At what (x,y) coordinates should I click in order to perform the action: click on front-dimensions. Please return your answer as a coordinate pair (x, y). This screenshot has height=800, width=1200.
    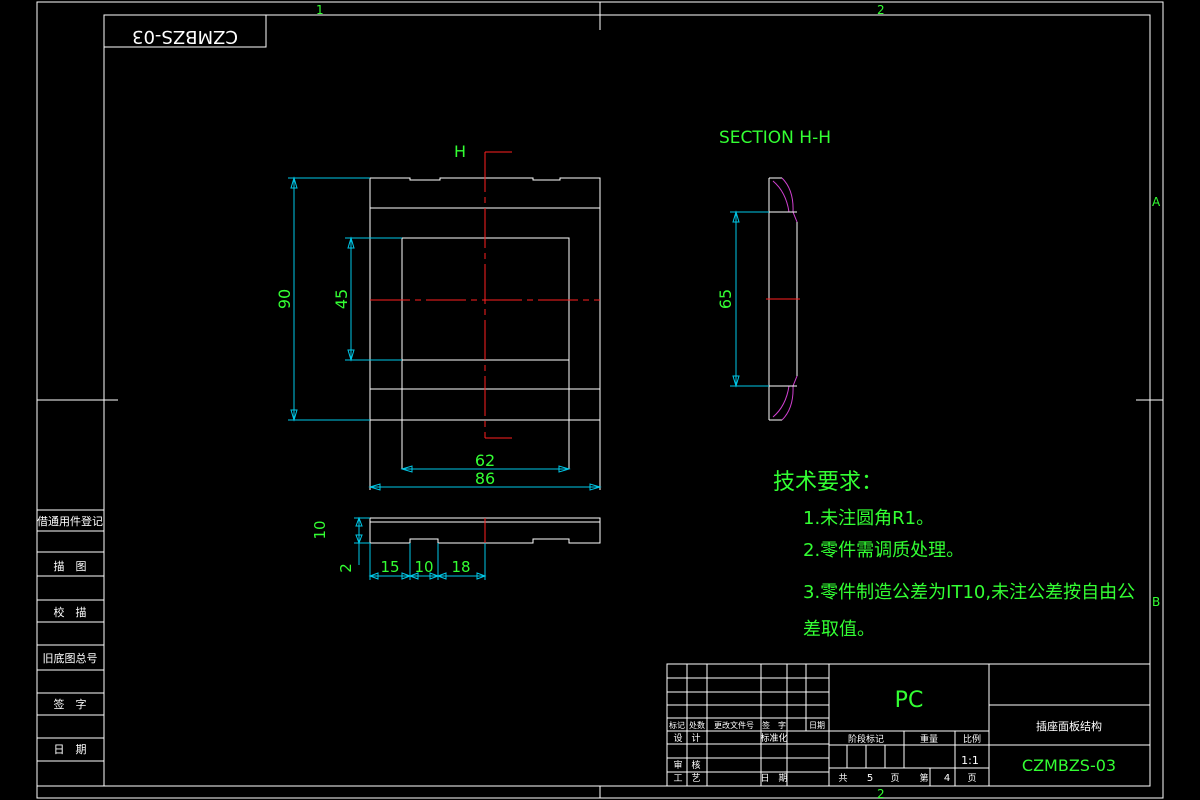
    Looking at the image, I should click on (445, 333).